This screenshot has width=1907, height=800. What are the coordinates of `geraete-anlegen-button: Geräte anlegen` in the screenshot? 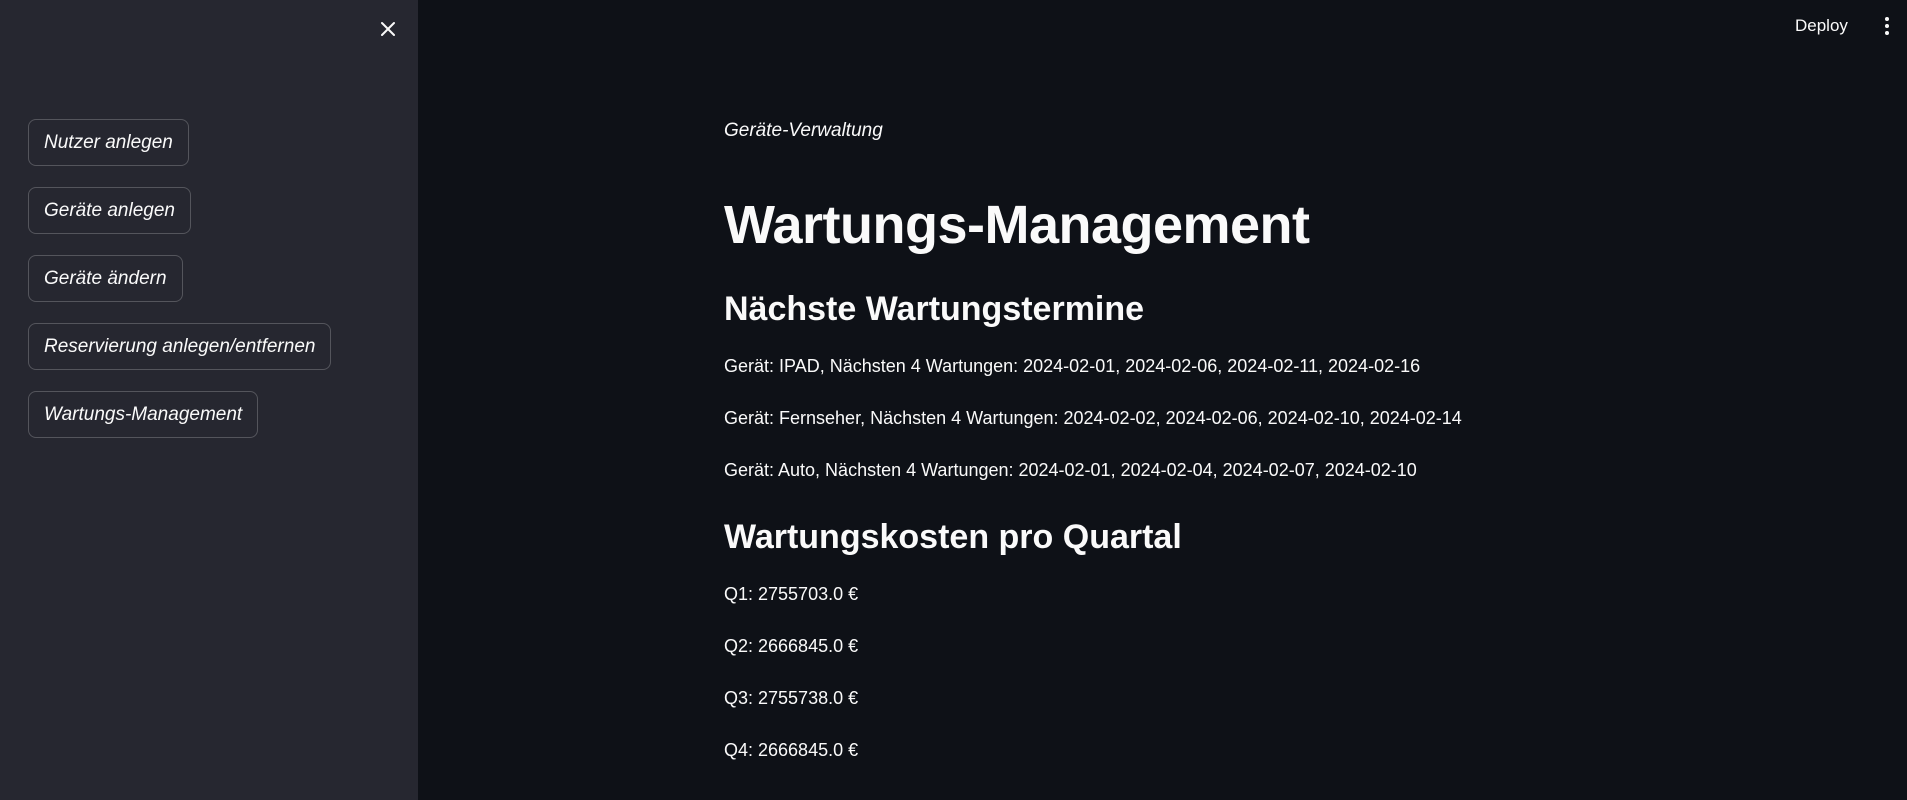 It's located at (109, 210).